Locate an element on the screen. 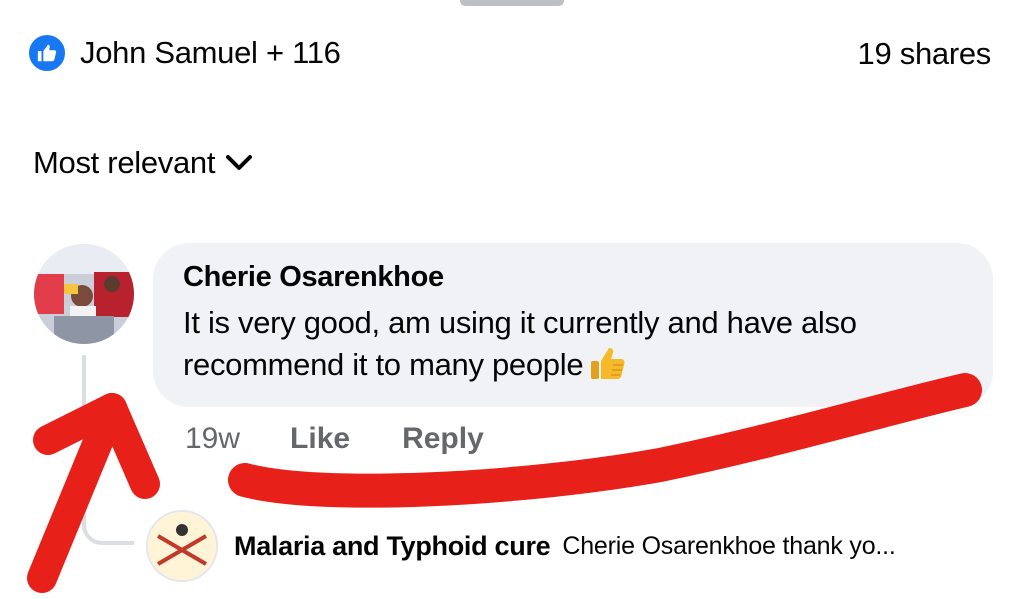 The height and width of the screenshot is (599, 1024). sort-dropdown: Most relevant is located at coordinates (143, 163).